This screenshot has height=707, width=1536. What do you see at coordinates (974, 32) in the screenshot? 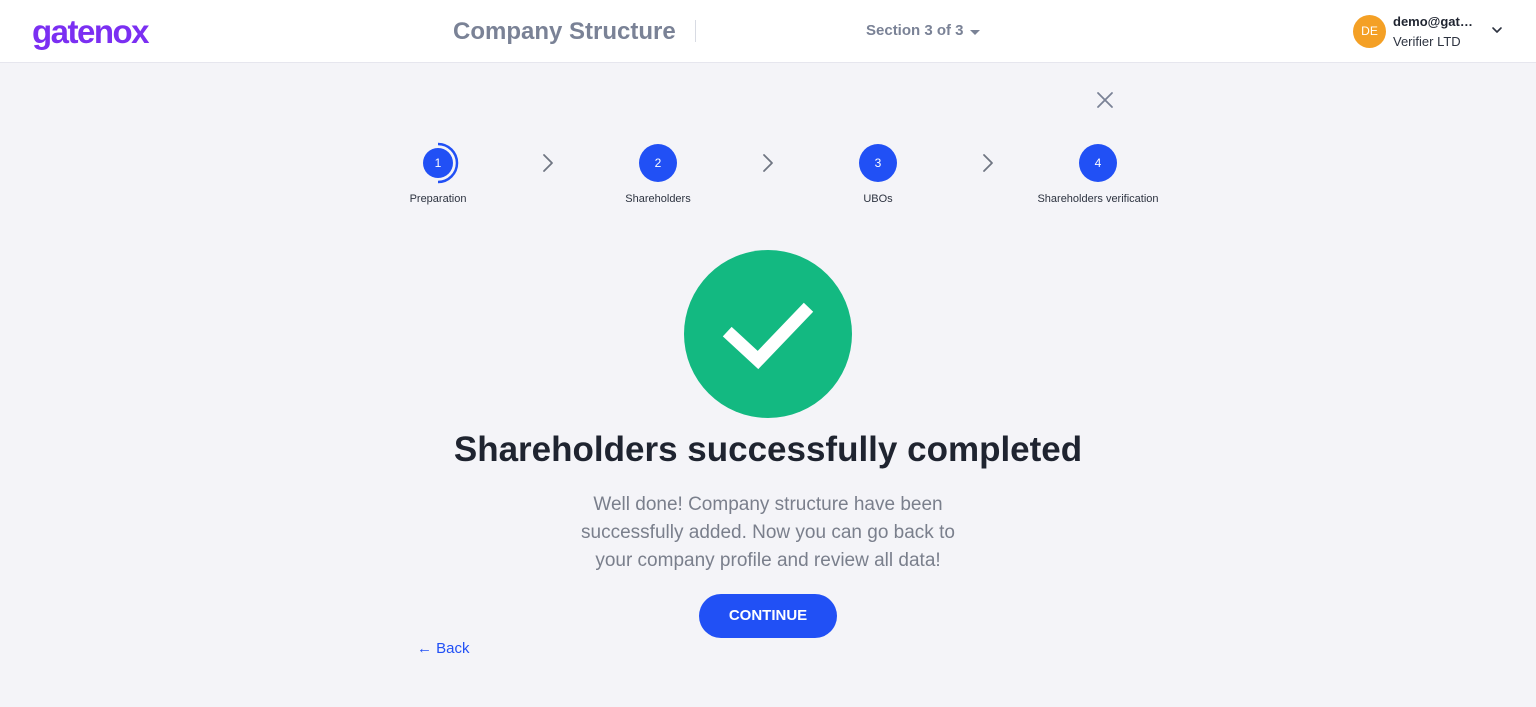
I see `caret-down-icon` at bounding box center [974, 32].